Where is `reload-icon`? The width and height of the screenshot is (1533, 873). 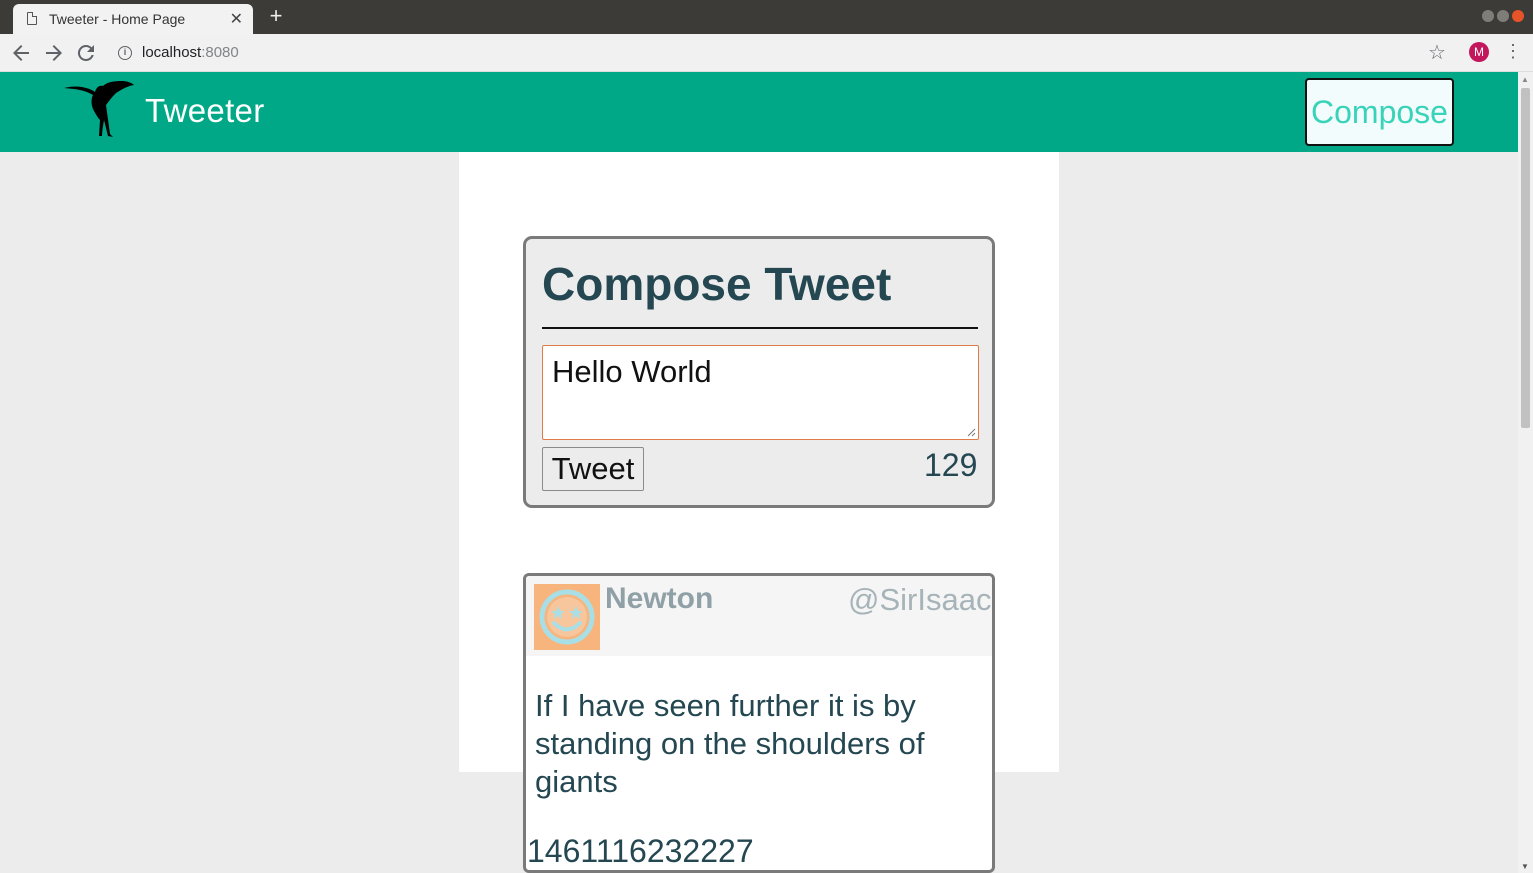 reload-icon is located at coordinates (86, 53).